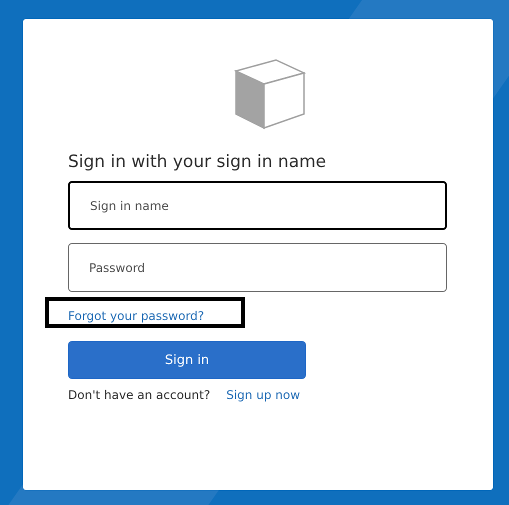 The height and width of the screenshot is (505, 509). What do you see at coordinates (263, 395) in the screenshot?
I see `sign-up-link: Sign up now` at bounding box center [263, 395].